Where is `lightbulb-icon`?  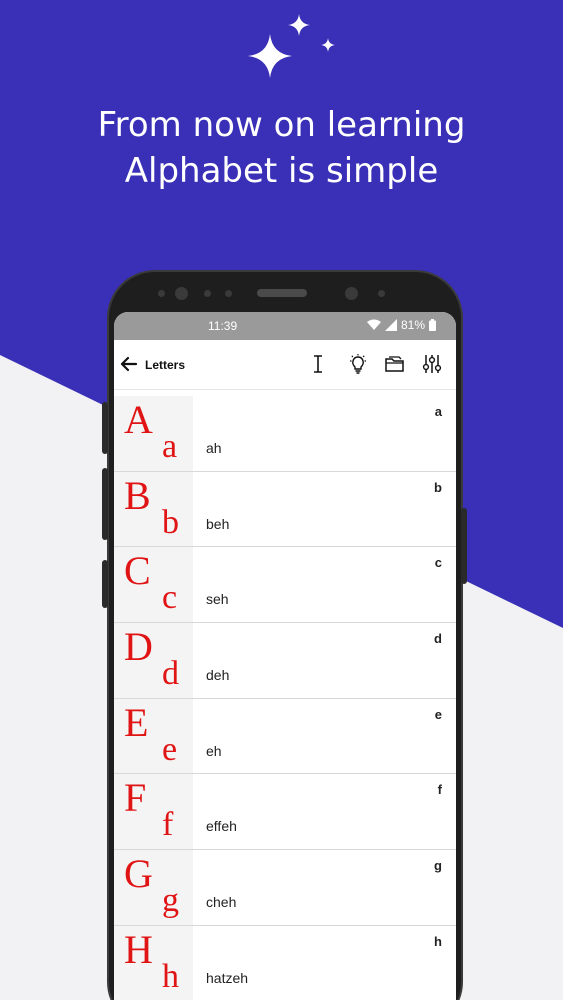 lightbulb-icon is located at coordinates (358, 364).